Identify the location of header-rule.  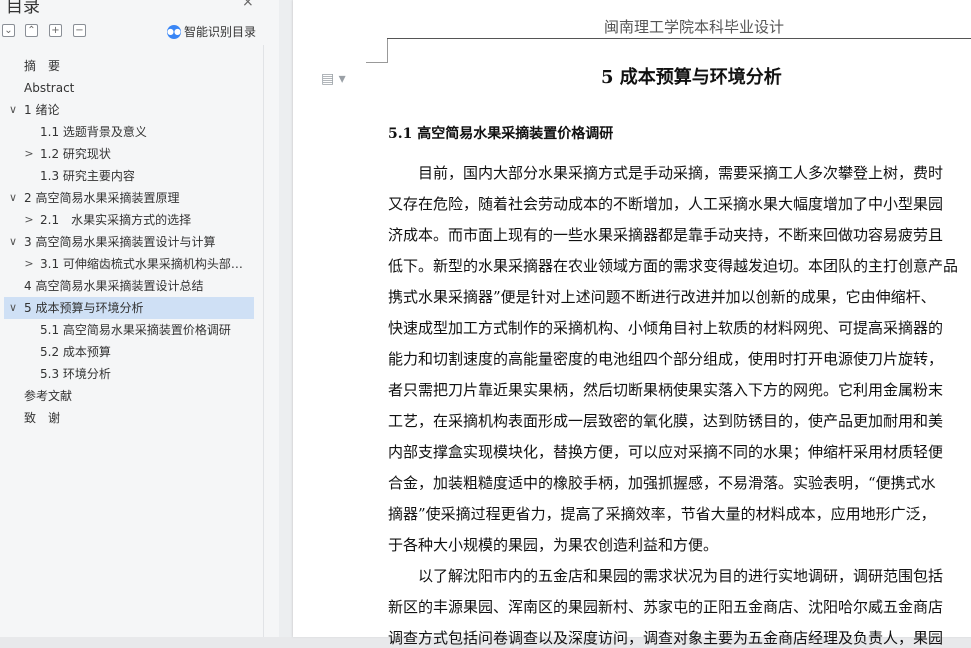
(679, 38).